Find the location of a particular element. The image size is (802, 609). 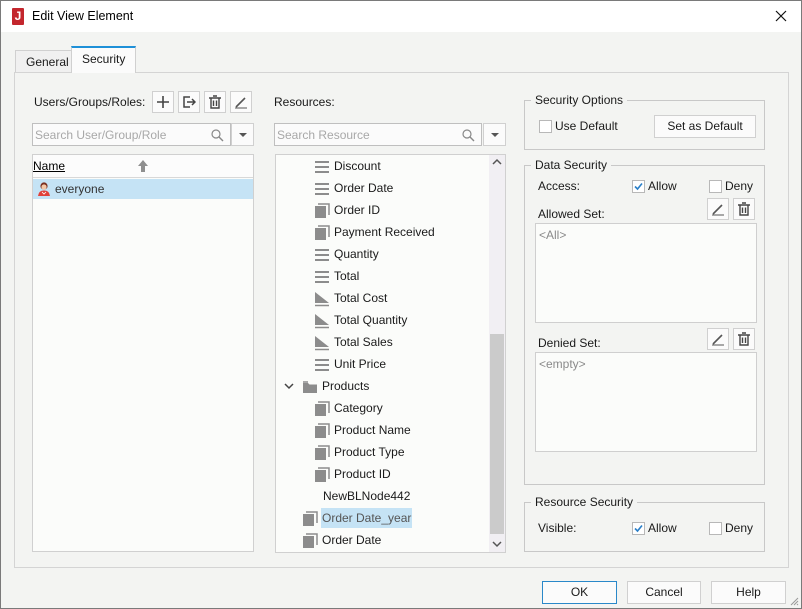

resource-label: Total Quantity is located at coordinates (371, 320).